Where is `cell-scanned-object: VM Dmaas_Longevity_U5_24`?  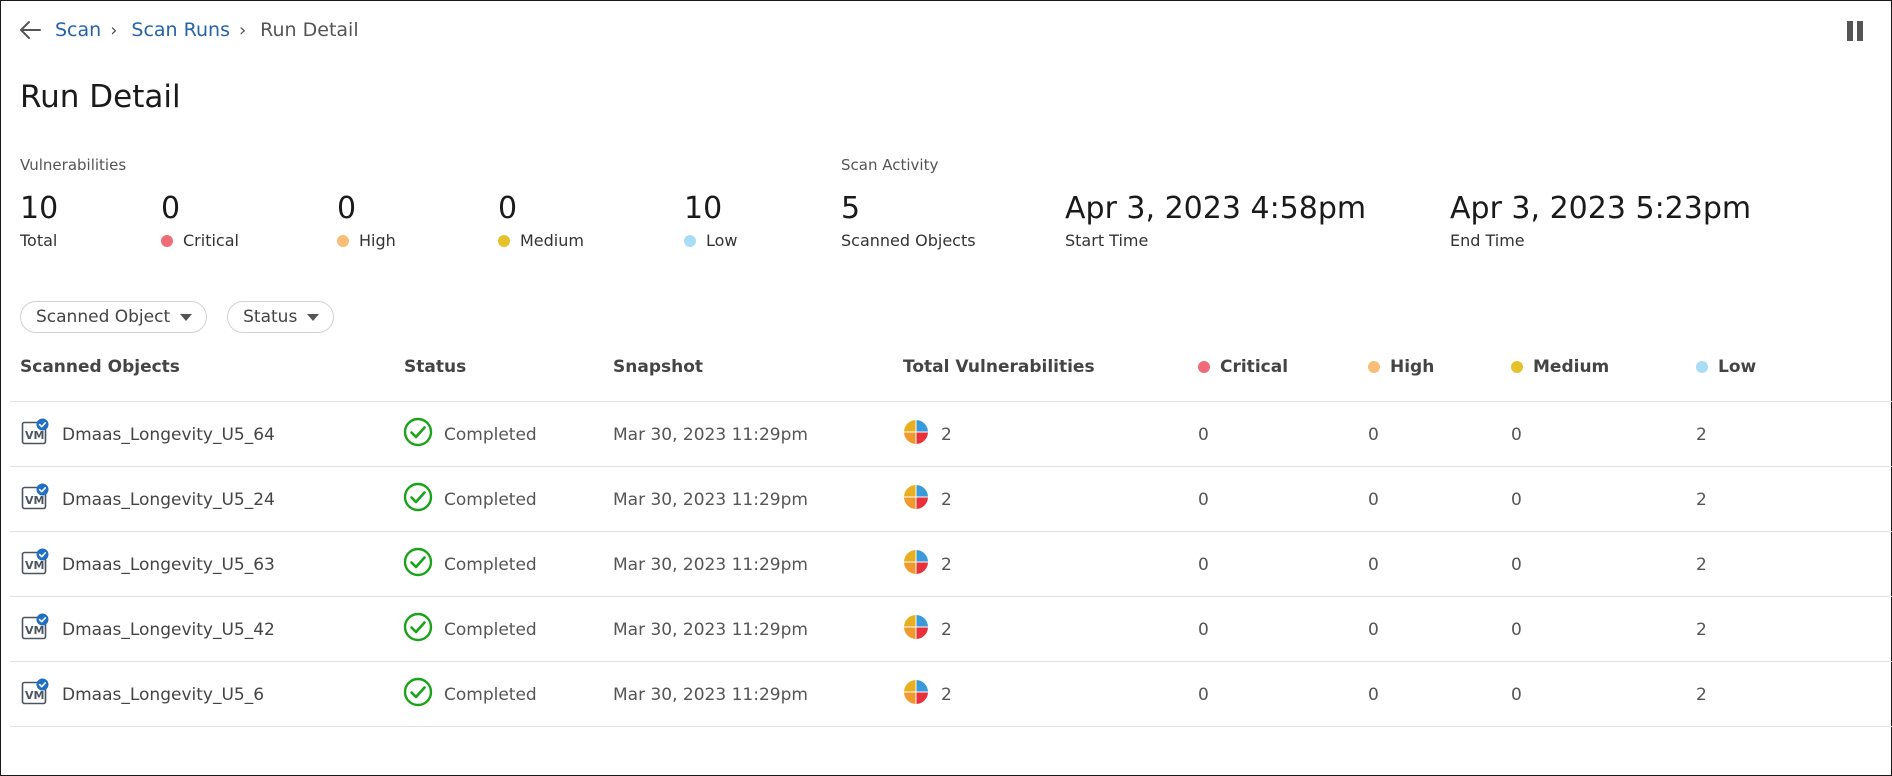 cell-scanned-object: VM Dmaas_Longevity_U5_24 is located at coordinates (148, 499).